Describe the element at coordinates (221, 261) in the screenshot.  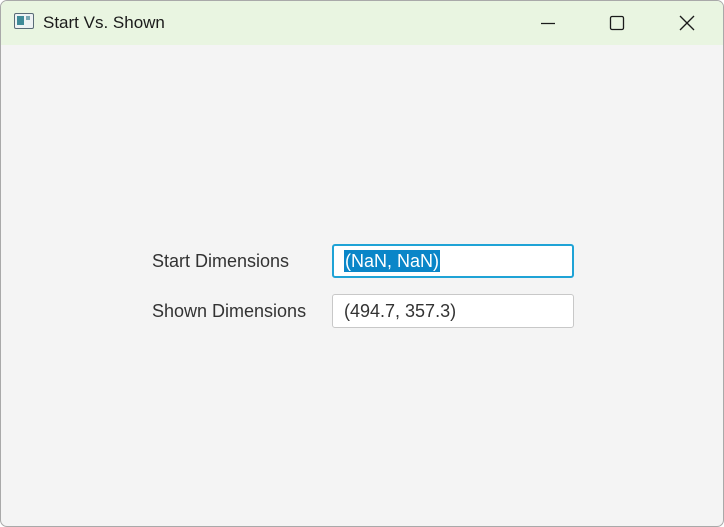
I see `start-dimensions-label: Start Dimensions` at that location.